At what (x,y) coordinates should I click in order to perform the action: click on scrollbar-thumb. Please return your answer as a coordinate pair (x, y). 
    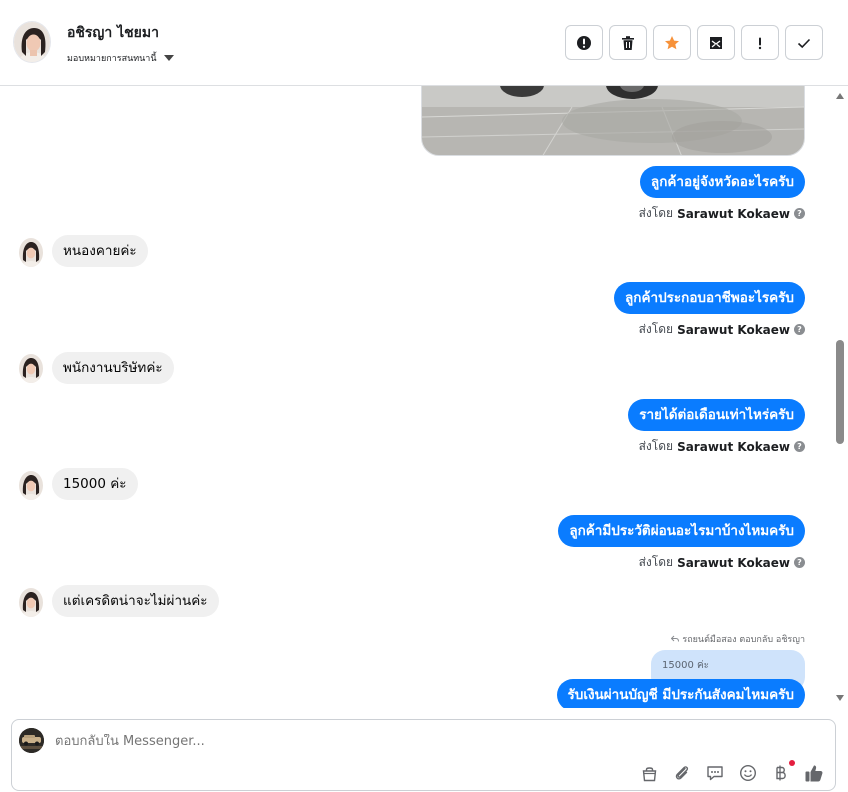
    Looking at the image, I should click on (840, 392).